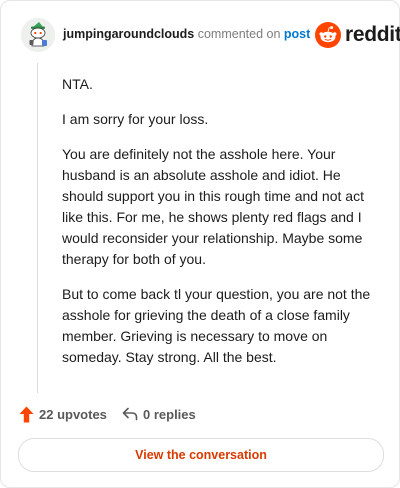  Describe the element at coordinates (128, 34) in the screenshot. I see `username-link: jumpingaroundclouds` at that location.